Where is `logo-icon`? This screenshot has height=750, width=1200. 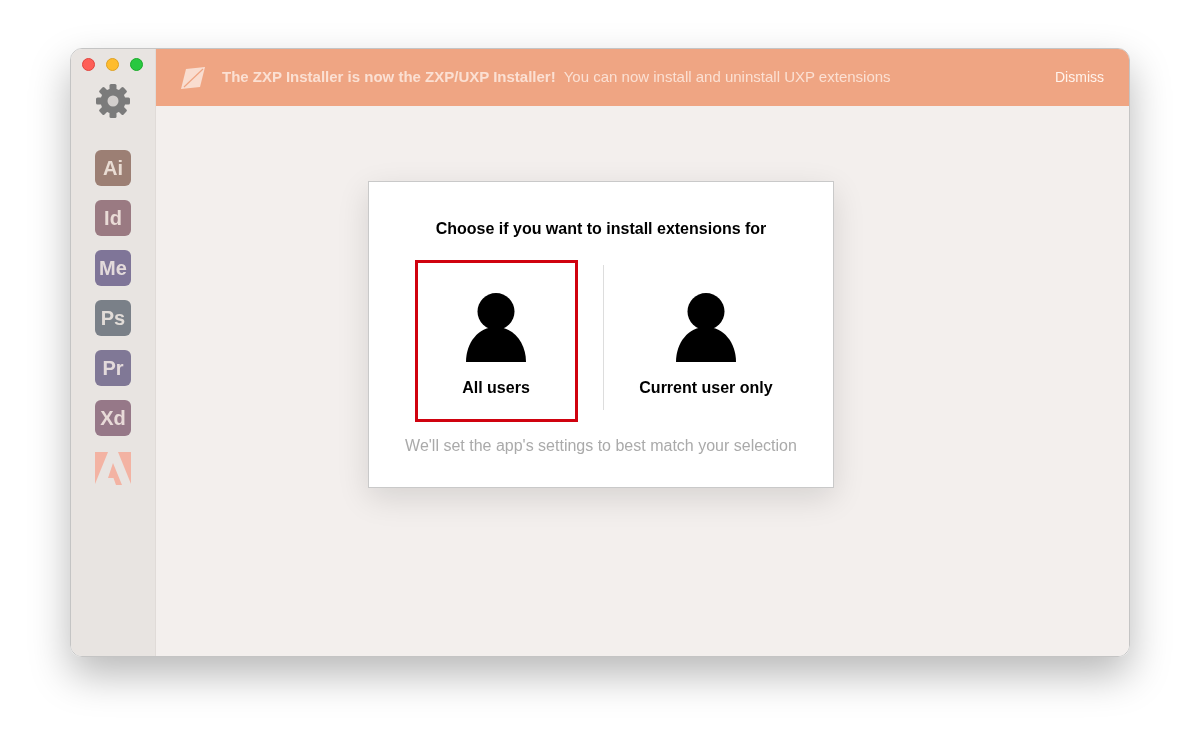 logo-icon is located at coordinates (113, 469).